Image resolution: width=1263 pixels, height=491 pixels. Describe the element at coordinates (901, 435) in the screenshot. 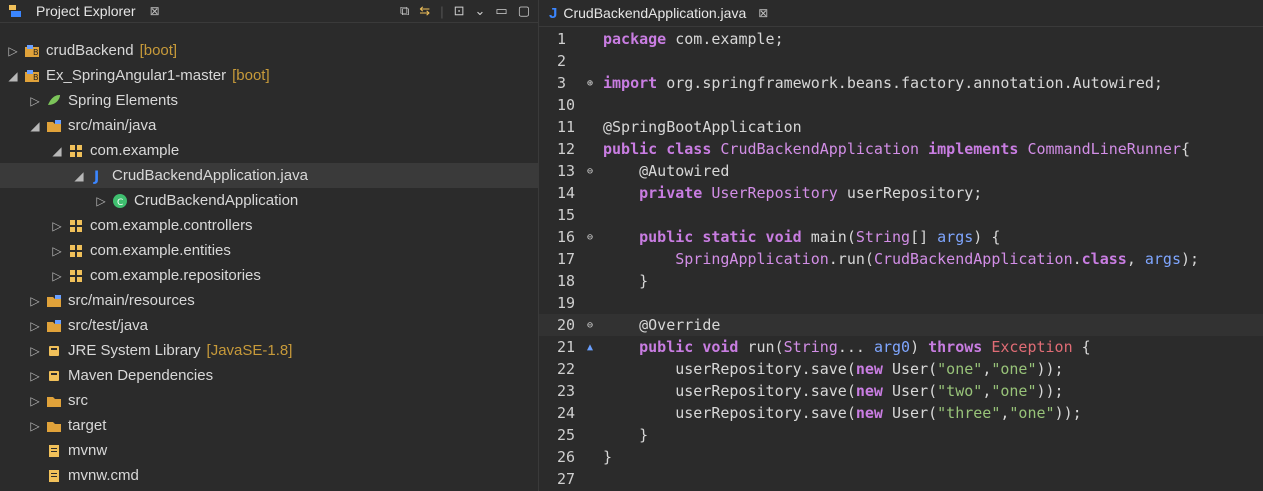

I see `code-line: 25 }` at that location.